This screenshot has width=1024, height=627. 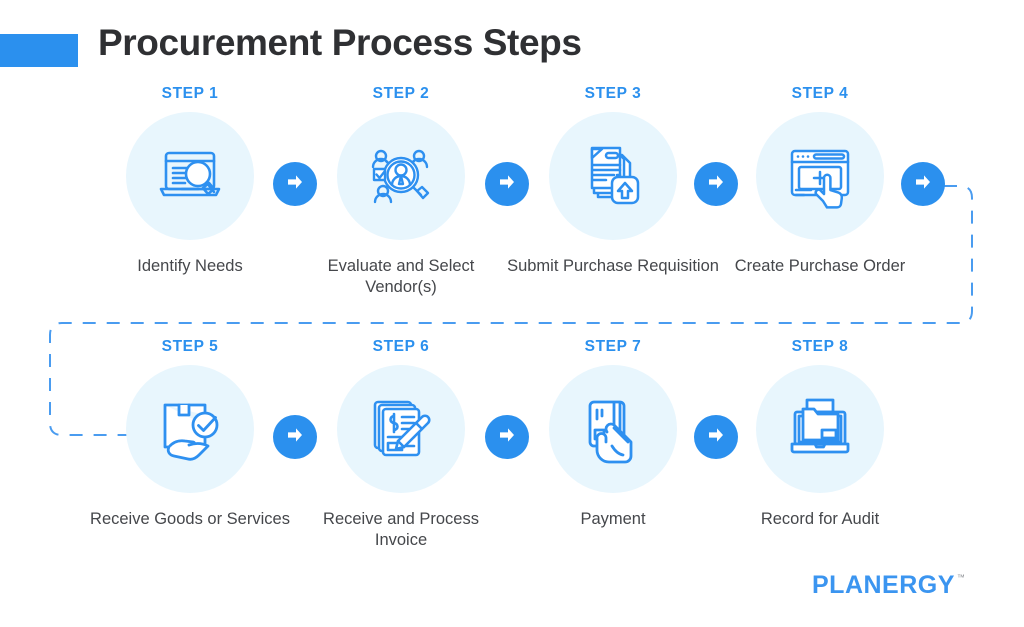 I want to click on step-8-caption: Record for Audit, so click(x=820, y=519).